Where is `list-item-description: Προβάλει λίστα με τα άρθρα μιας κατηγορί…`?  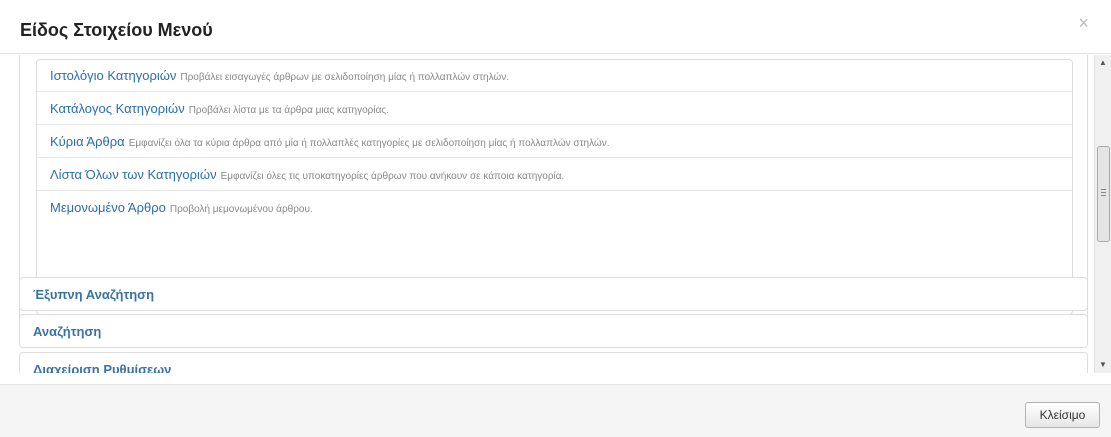 list-item-description: Προβάλει λίστα με τα άρθρα μιας κατηγορί… is located at coordinates (288, 110).